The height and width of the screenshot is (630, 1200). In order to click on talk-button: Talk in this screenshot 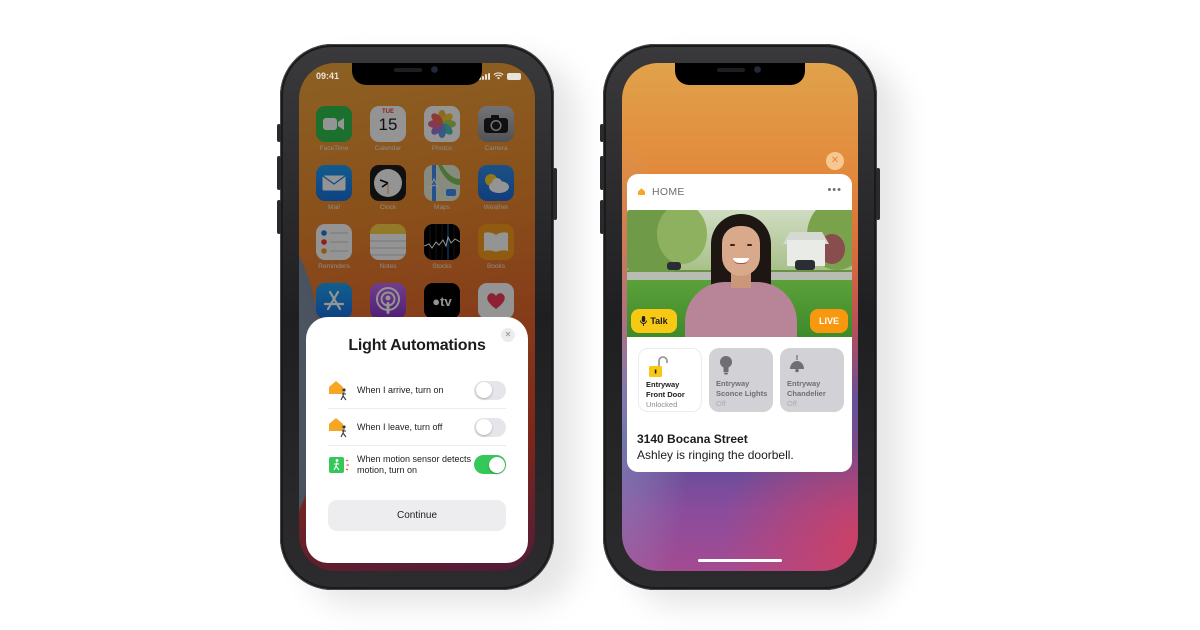, I will do `click(654, 321)`.